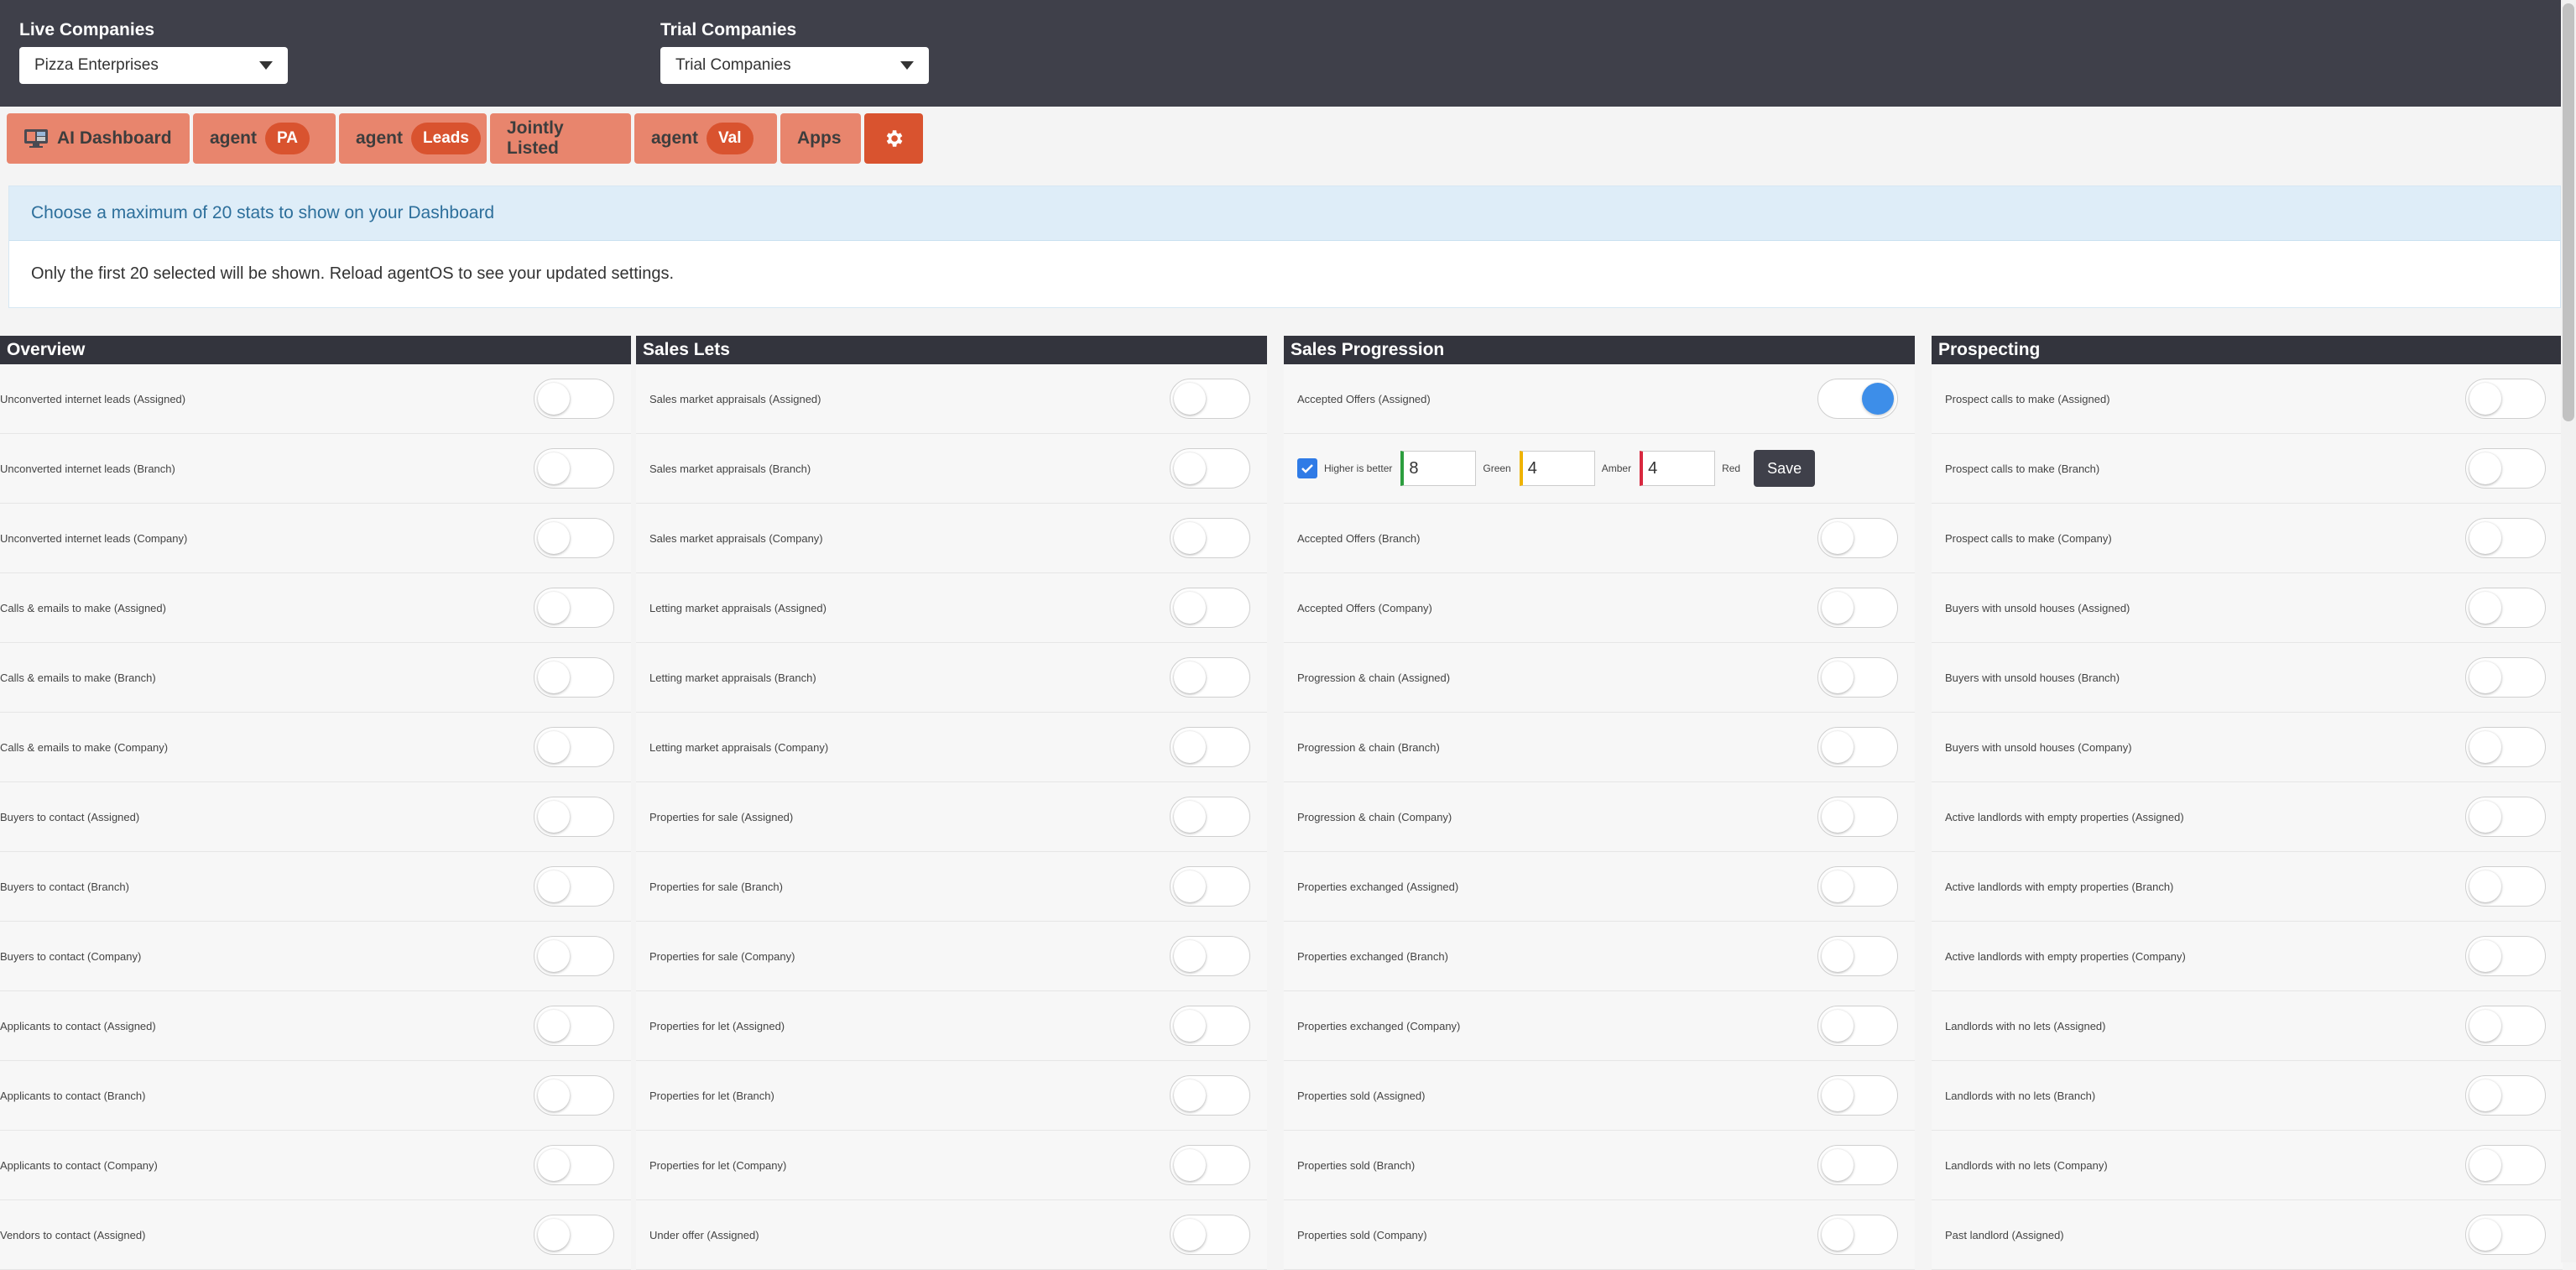 The height and width of the screenshot is (1270, 2576). I want to click on tab-agent-leads: agent Leads, so click(413, 138).